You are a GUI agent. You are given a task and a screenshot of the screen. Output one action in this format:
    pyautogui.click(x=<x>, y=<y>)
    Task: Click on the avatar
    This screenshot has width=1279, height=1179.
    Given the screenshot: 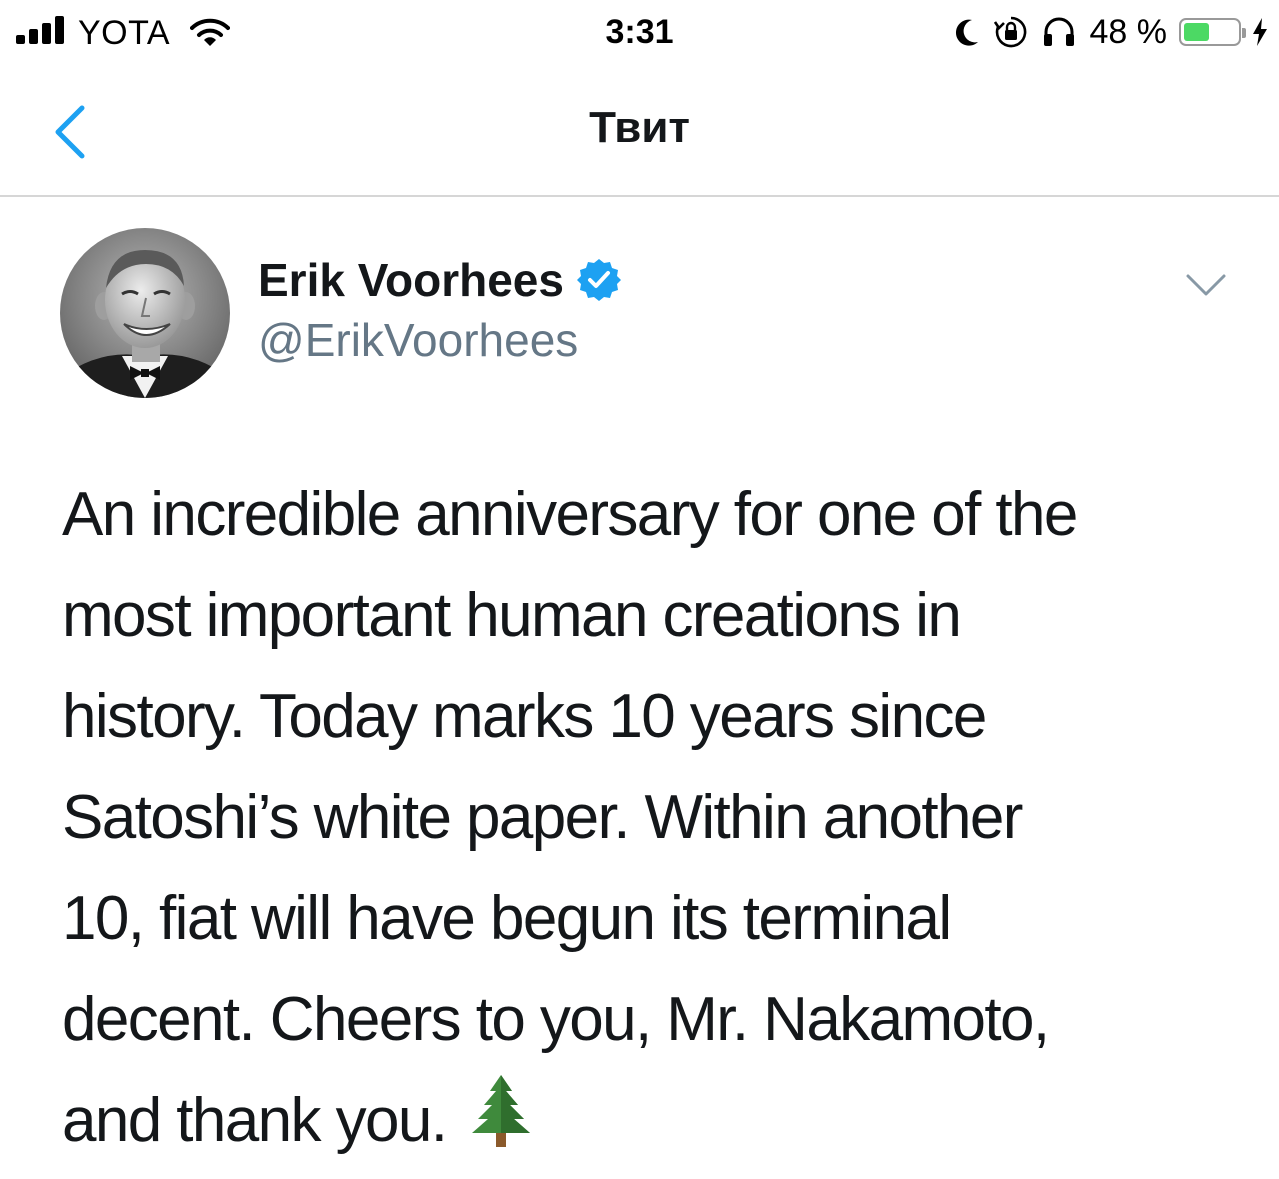 What is the action you would take?
    pyautogui.click(x=145, y=313)
    